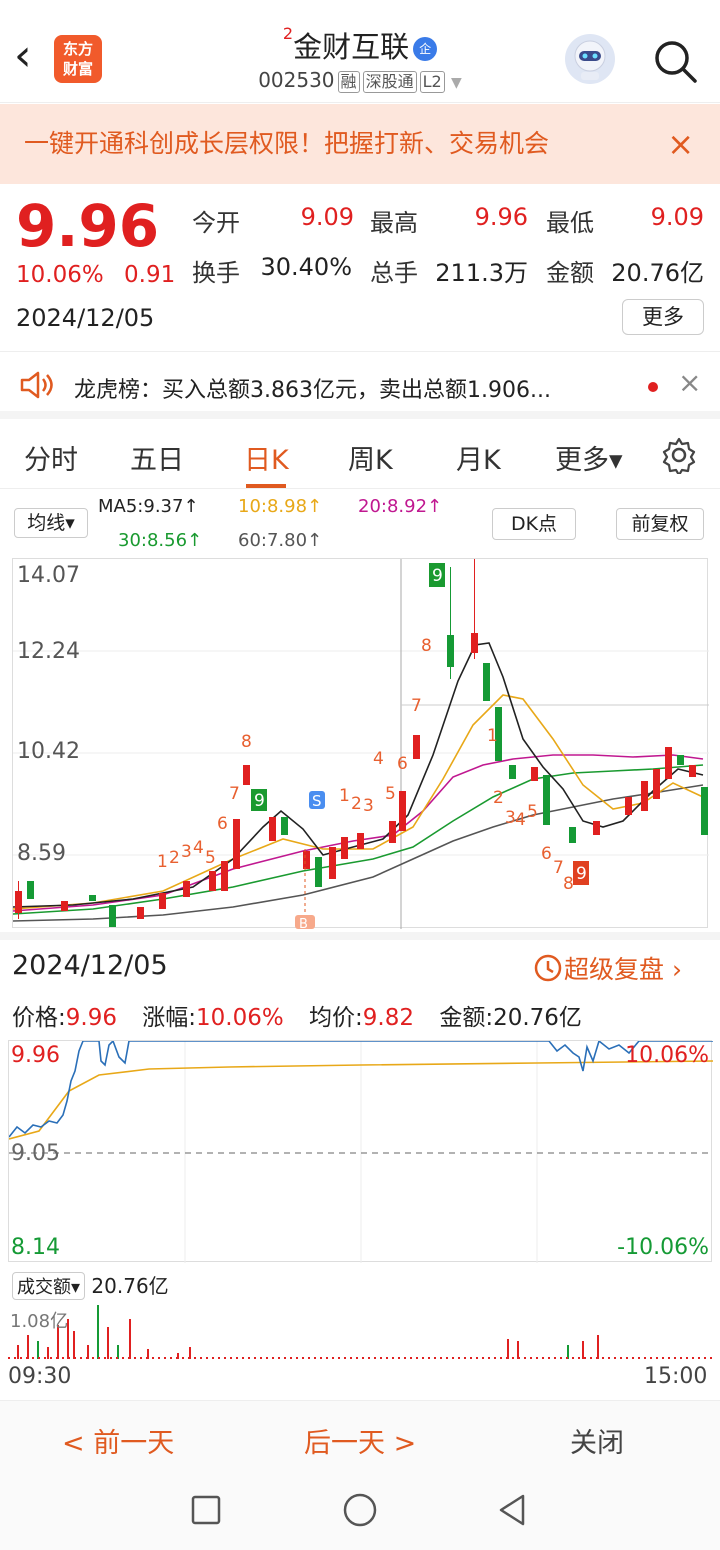 The image size is (720, 1550). What do you see at coordinates (614, 969) in the screenshot?
I see `super-replay-label: 超级复盘` at bounding box center [614, 969].